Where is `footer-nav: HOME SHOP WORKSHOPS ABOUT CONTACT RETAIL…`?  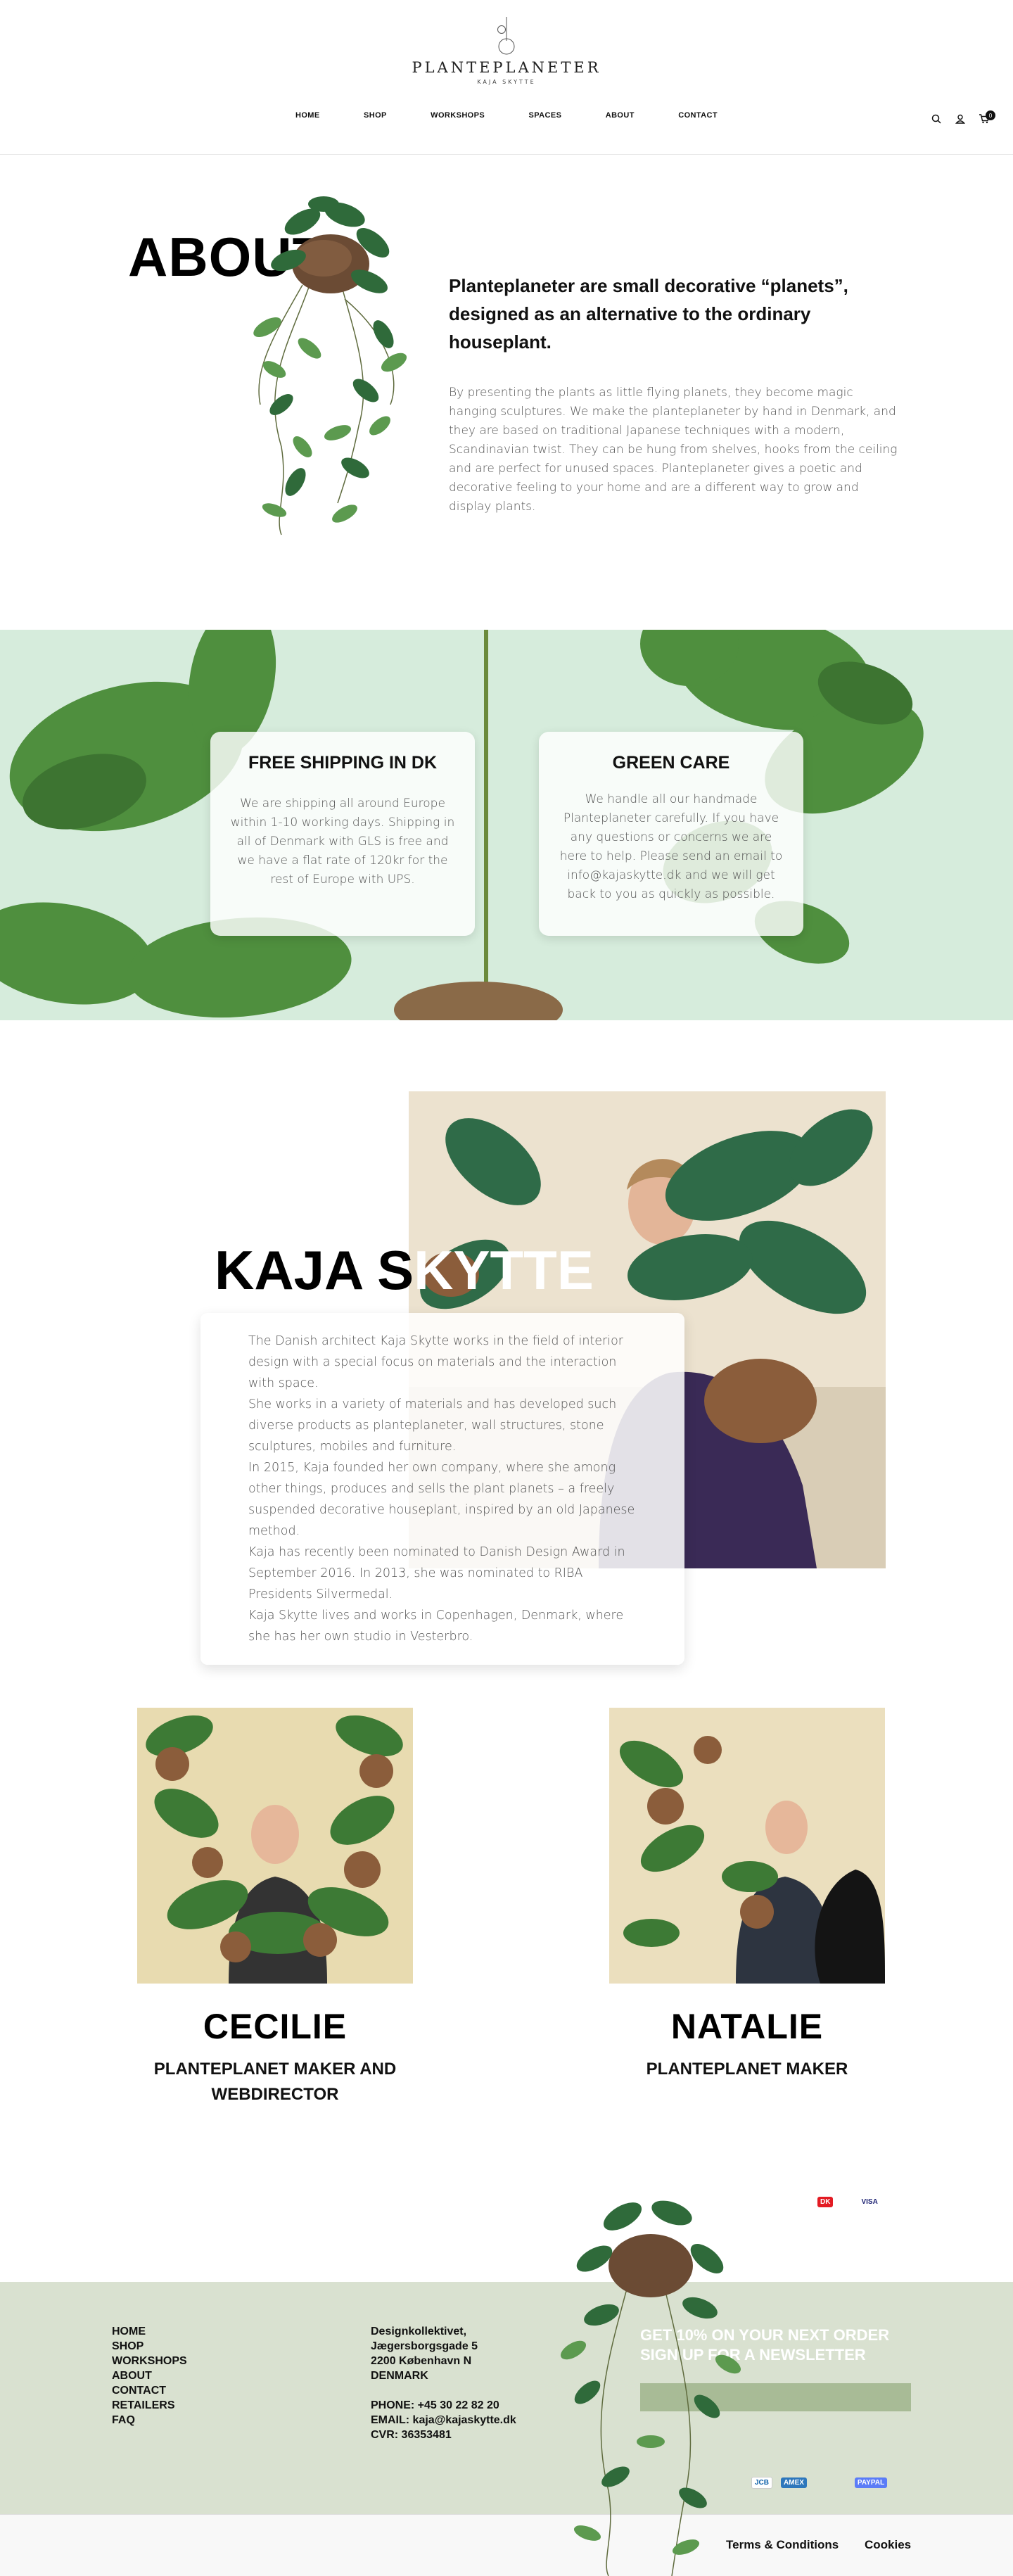
footer-nav: HOME SHOP WORKSHOPS ABOUT CONTACT RETAIL… is located at coordinates (150, 2376).